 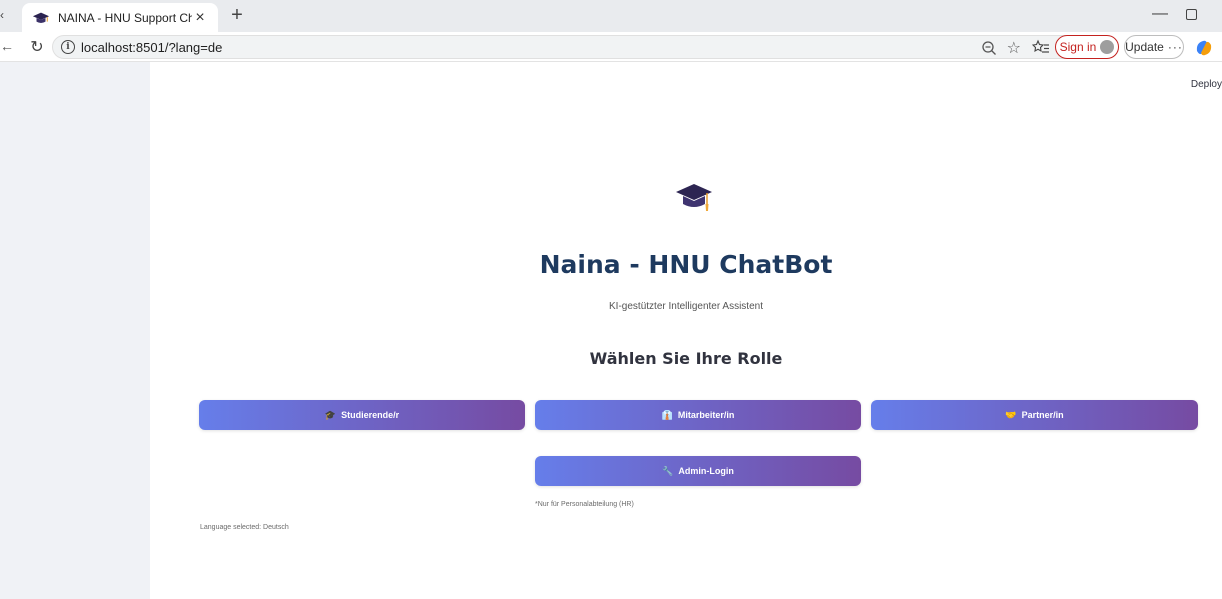 I want to click on student-role-label: Studierende/r, so click(x=370, y=415).